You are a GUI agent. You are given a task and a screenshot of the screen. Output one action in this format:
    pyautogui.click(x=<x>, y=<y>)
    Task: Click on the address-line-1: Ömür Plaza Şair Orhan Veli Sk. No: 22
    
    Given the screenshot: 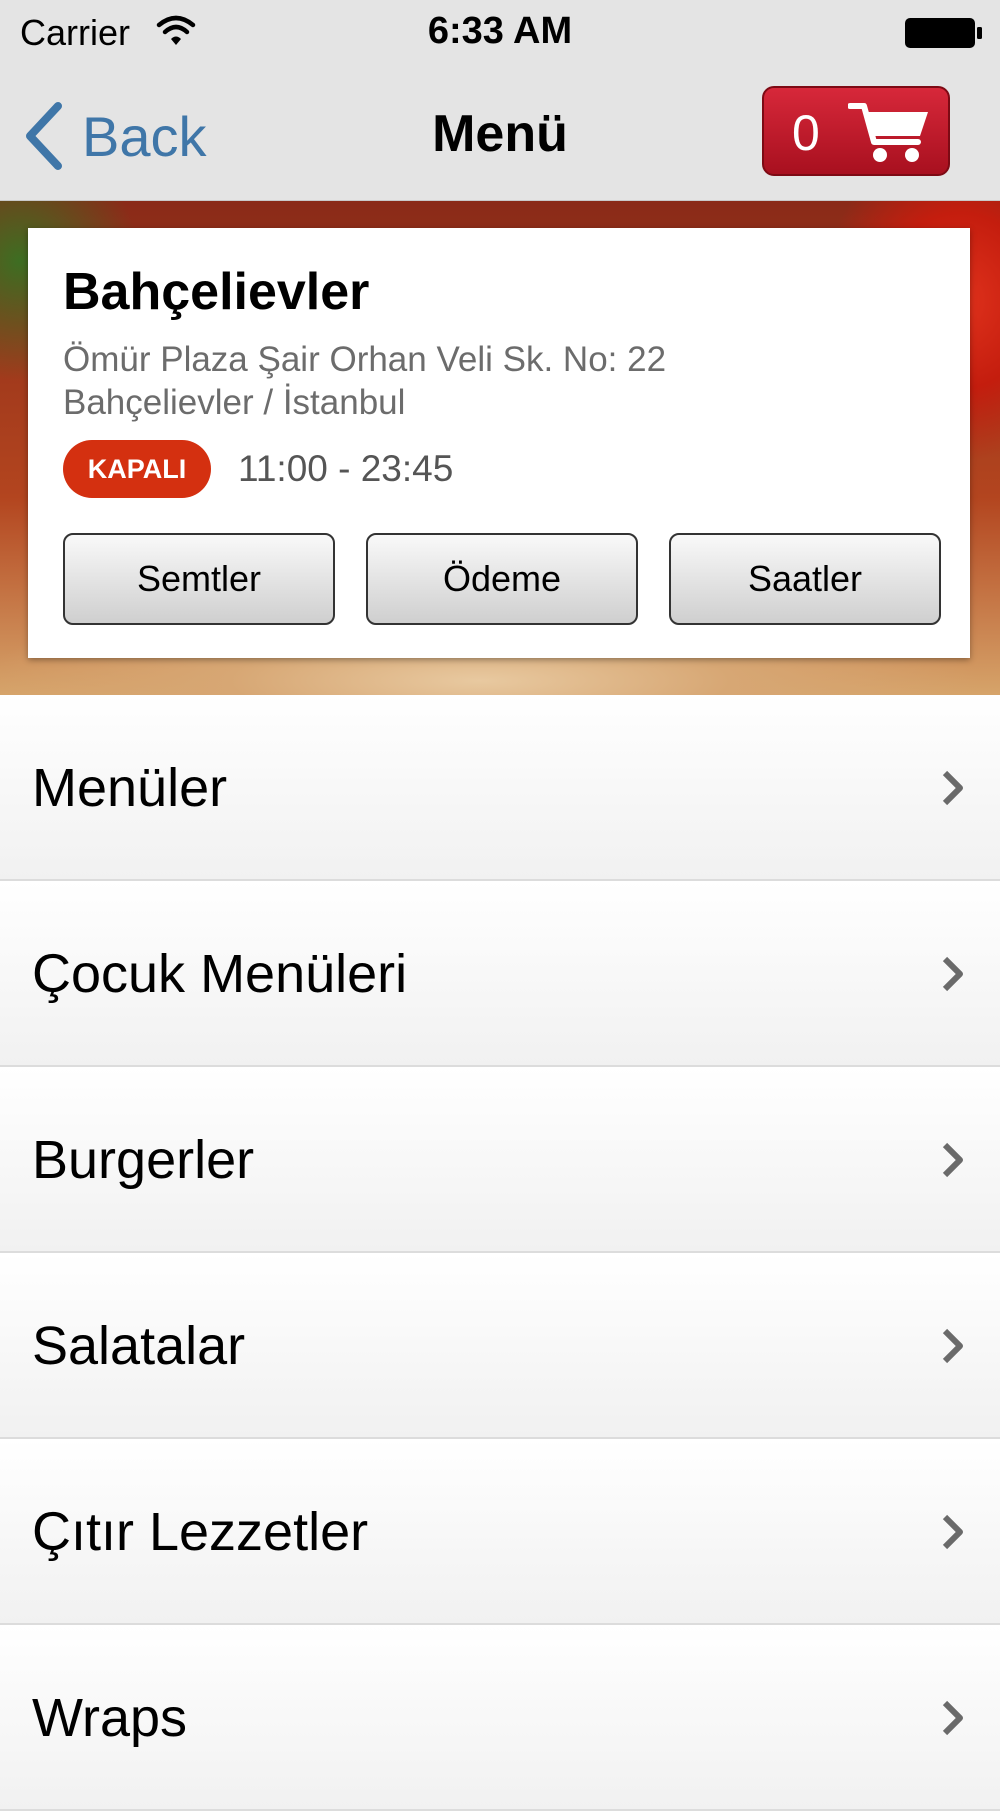 What is the action you would take?
    pyautogui.click(x=365, y=359)
    